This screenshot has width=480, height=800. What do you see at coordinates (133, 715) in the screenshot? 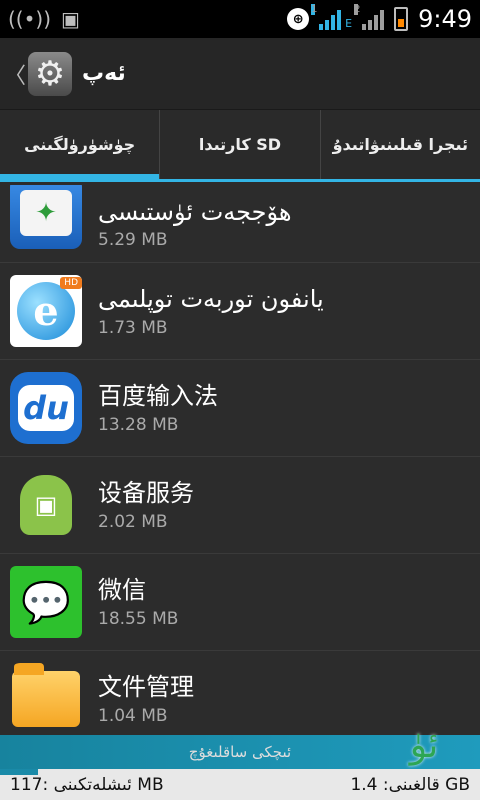
I see `app-size: 1.04 MB` at bounding box center [133, 715].